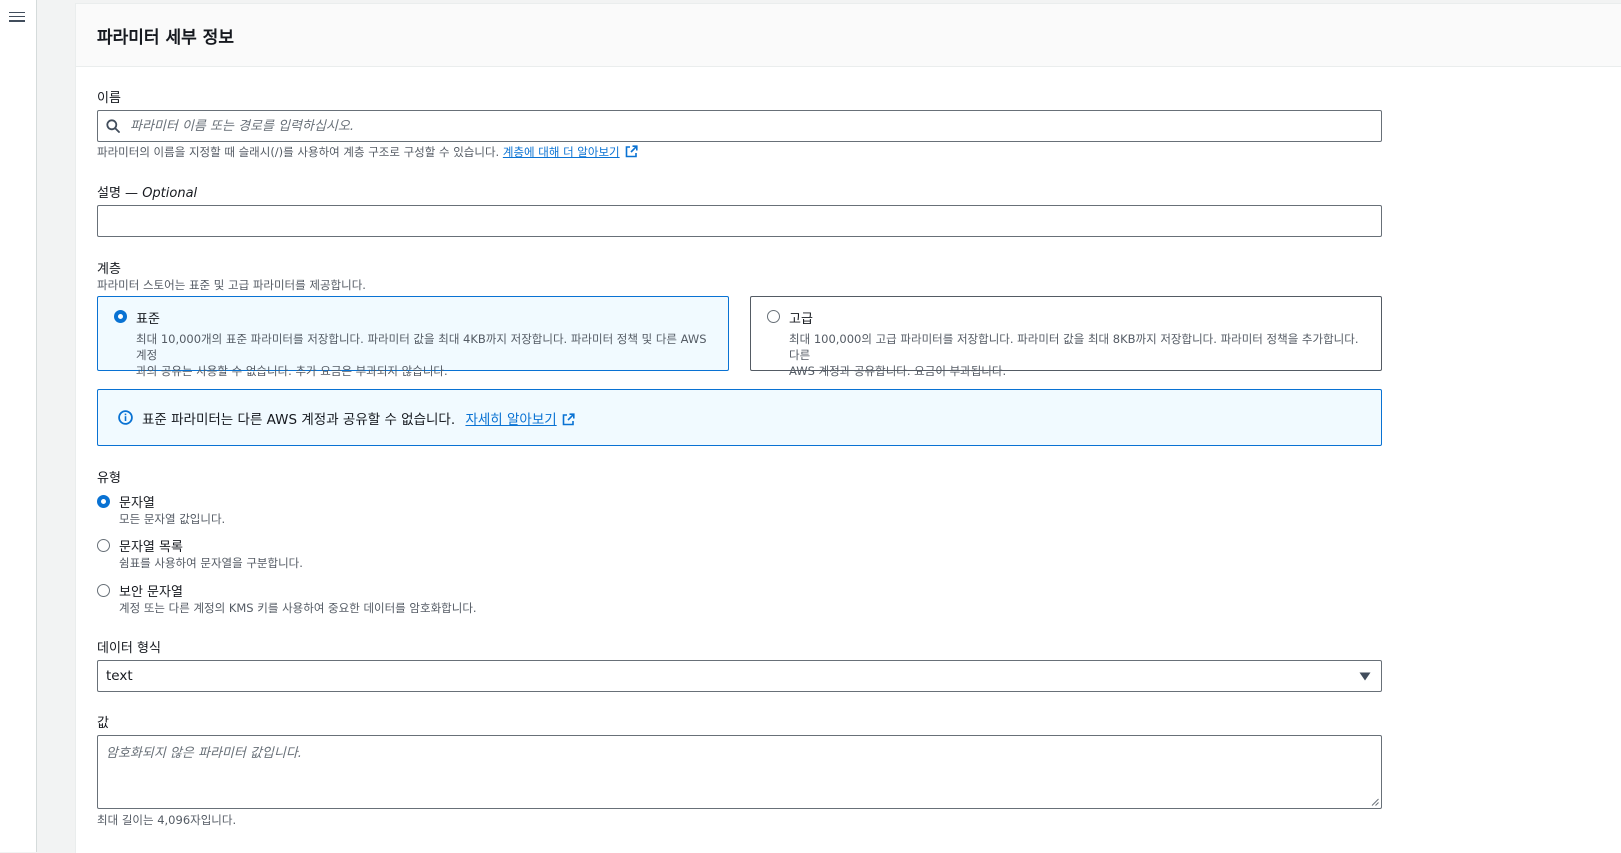  I want to click on type-string-radio, so click(103, 501).